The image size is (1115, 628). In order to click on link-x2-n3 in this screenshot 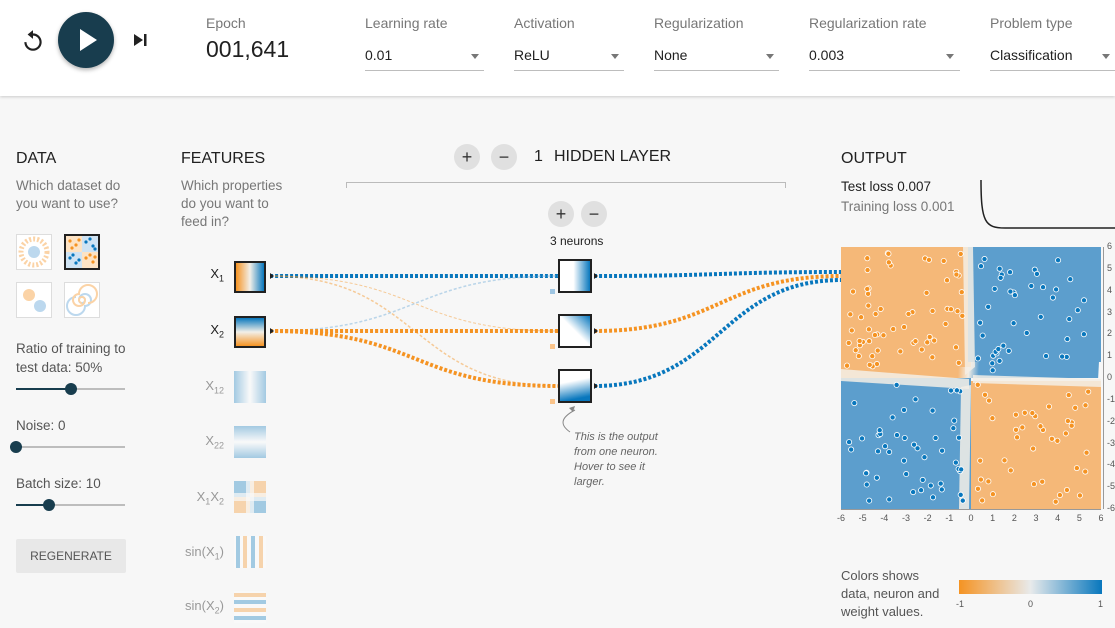, I will do `click(414, 358)`.